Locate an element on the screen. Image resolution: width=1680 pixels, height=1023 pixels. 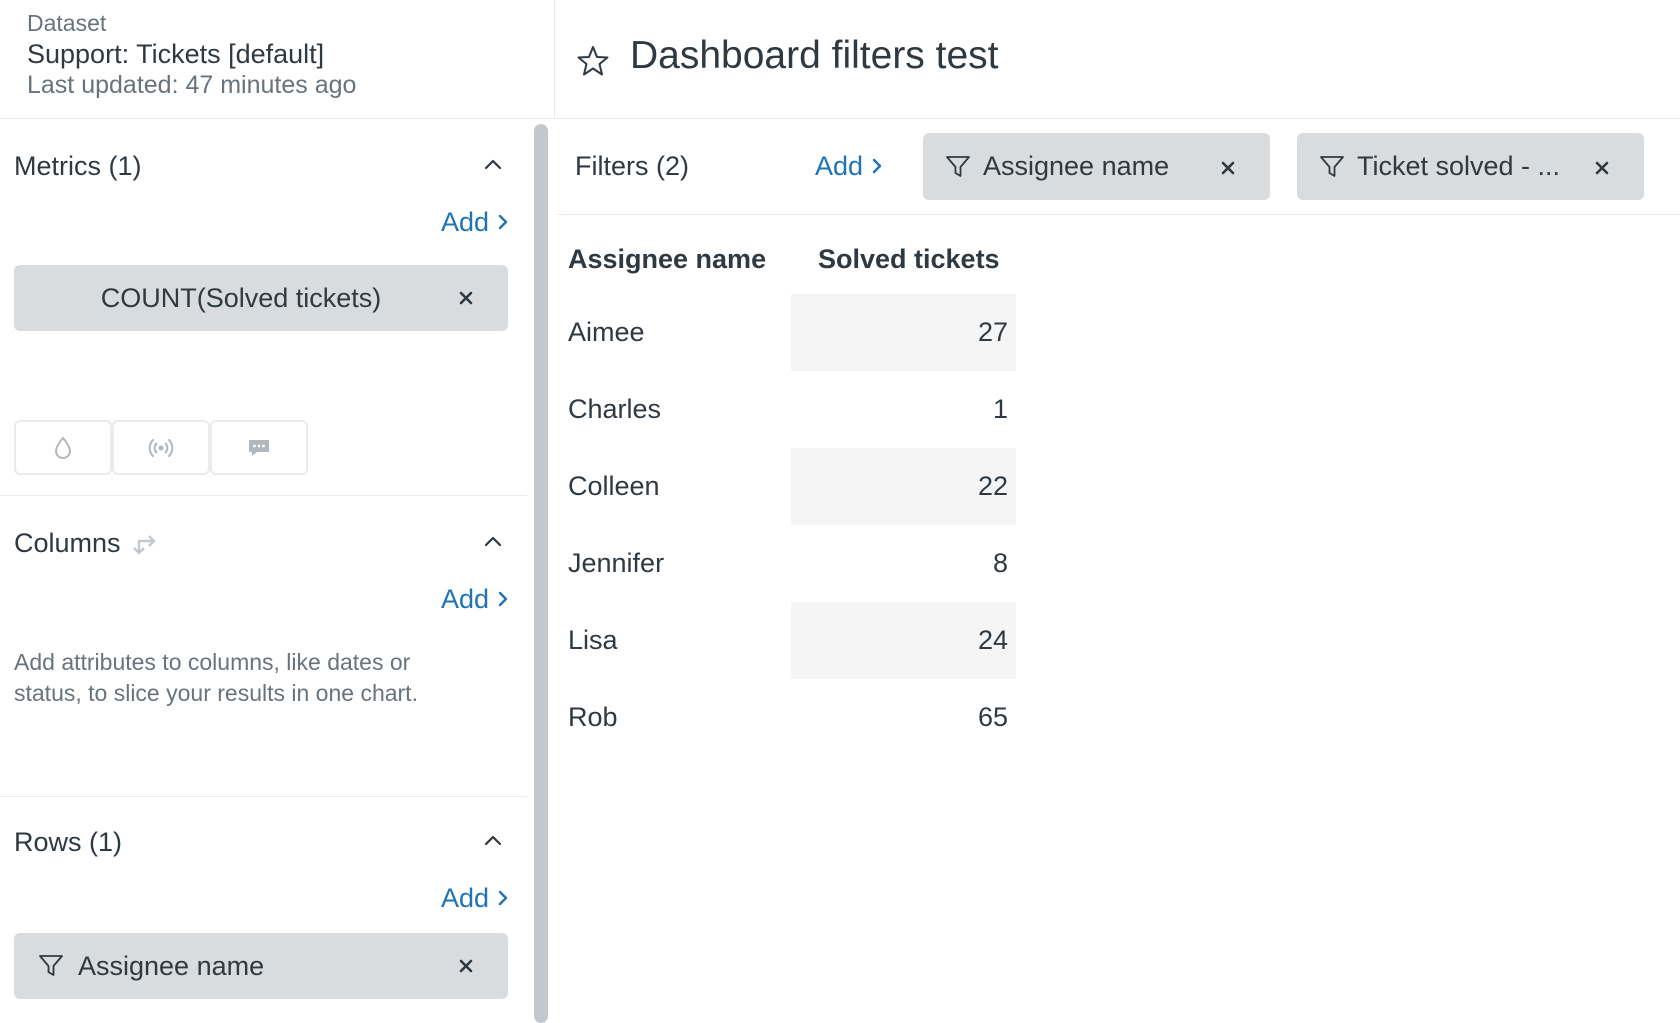
filters-add-label: Add is located at coordinates (839, 166).